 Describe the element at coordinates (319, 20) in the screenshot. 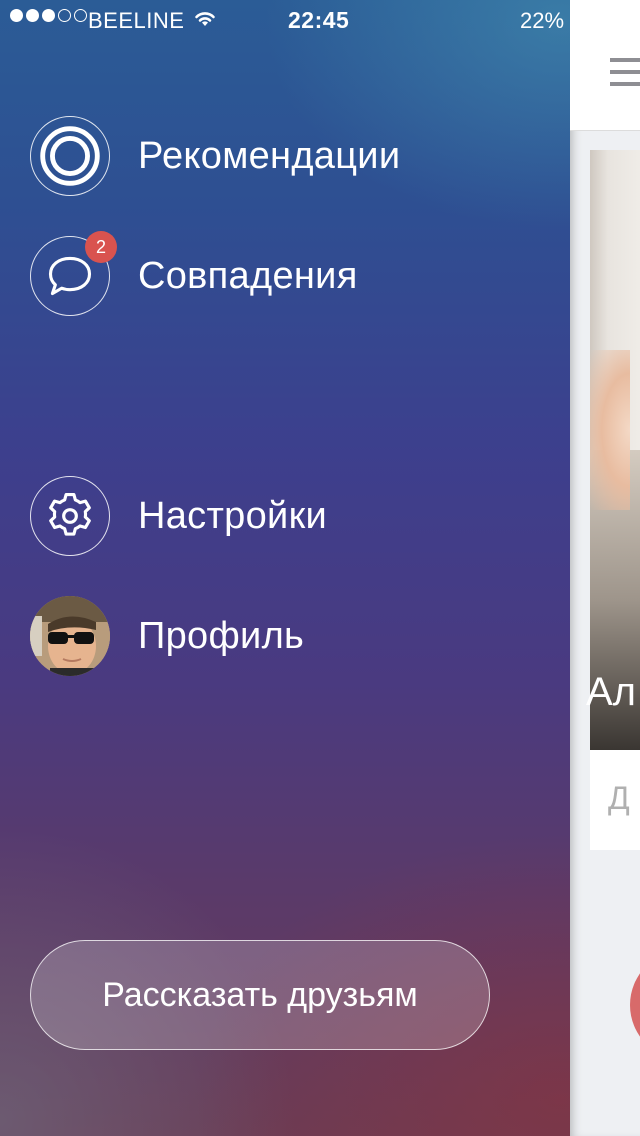

I see `clock: 22:45` at that location.